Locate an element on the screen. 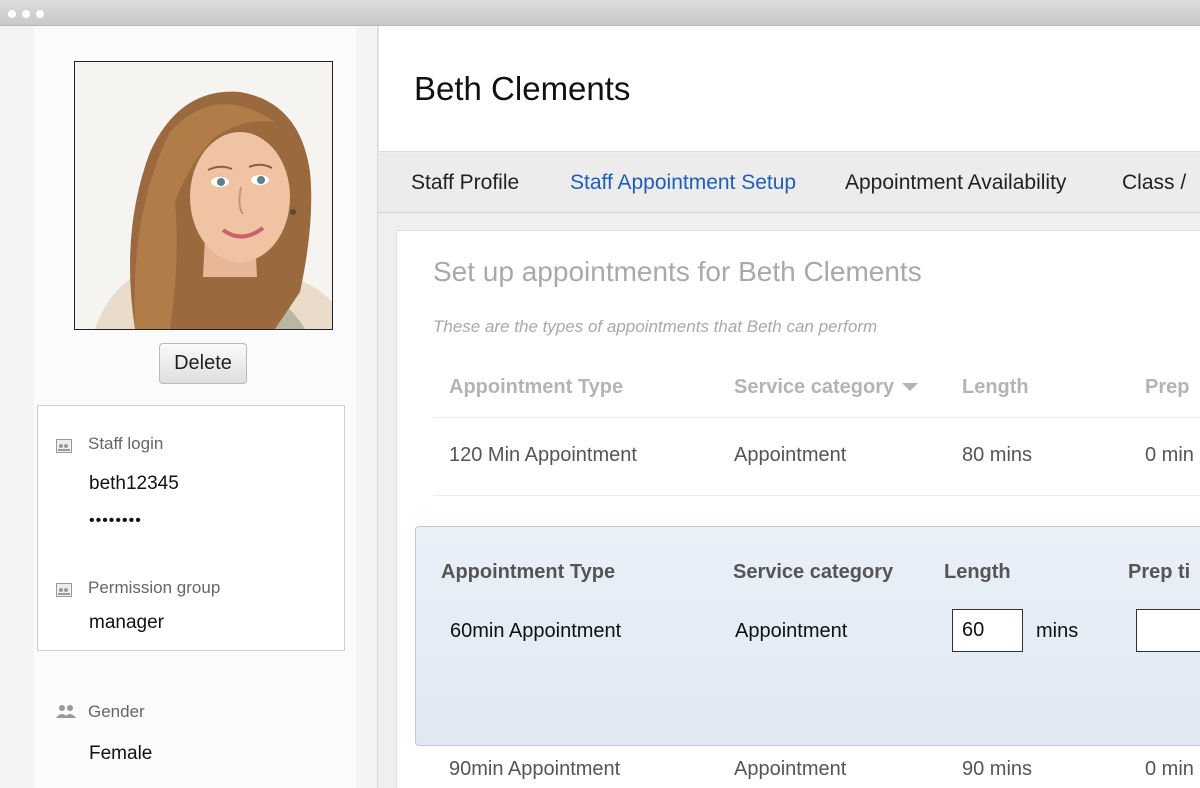 The height and width of the screenshot is (788, 1200). edit-col-category: Service category is located at coordinates (813, 572).